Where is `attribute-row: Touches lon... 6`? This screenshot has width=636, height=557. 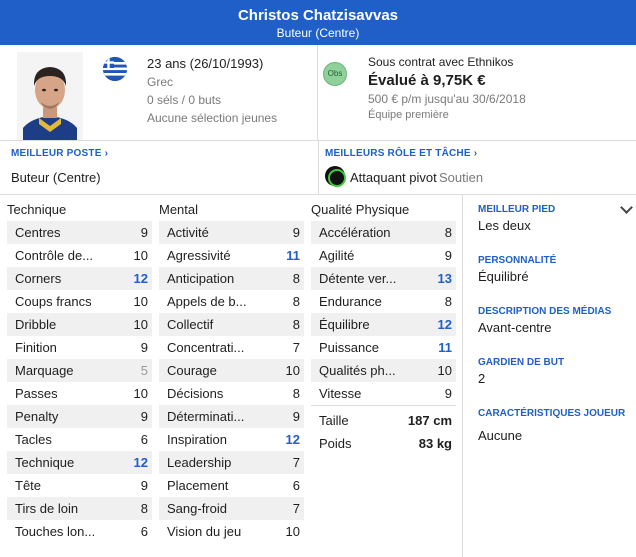 attribute-row: Touches lon... 6 is located at coordinates (79, 531).